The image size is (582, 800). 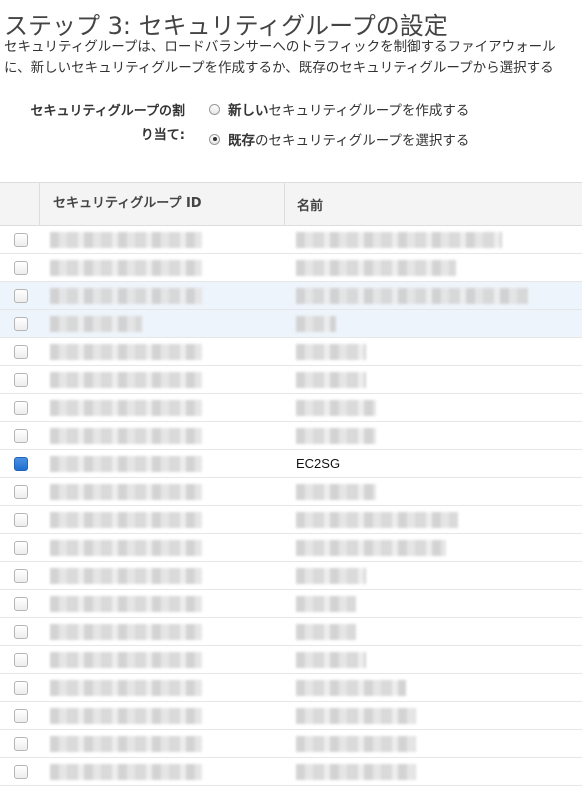 What do you see at coordinates (318, 463) in the screenshot?
I see `security-group-name-cell: EC2SG` at bounding box center [318, 463].